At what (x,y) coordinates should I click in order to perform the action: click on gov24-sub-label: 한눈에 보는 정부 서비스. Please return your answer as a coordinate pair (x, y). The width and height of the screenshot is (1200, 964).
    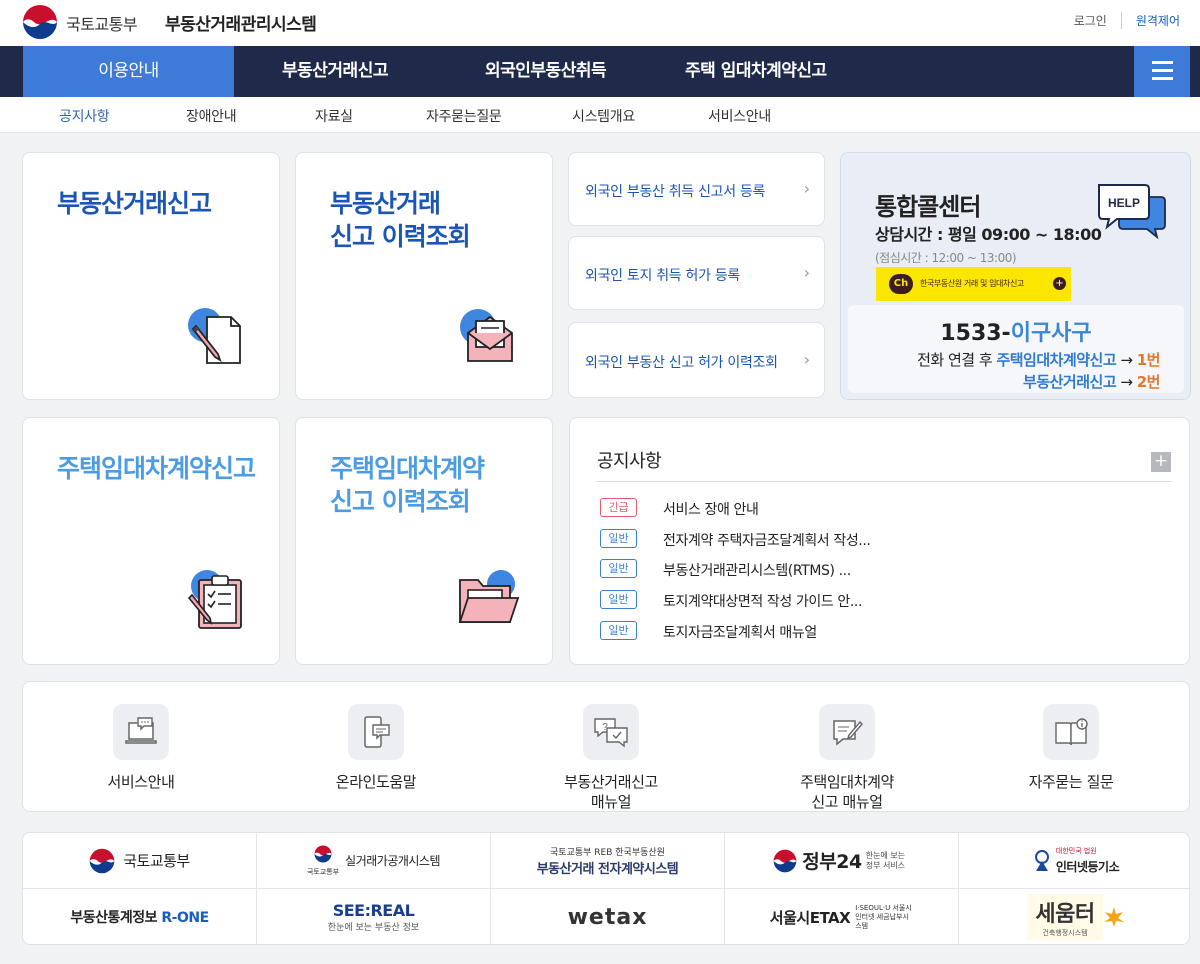
    Looking at the image, I should click on (885, 860).